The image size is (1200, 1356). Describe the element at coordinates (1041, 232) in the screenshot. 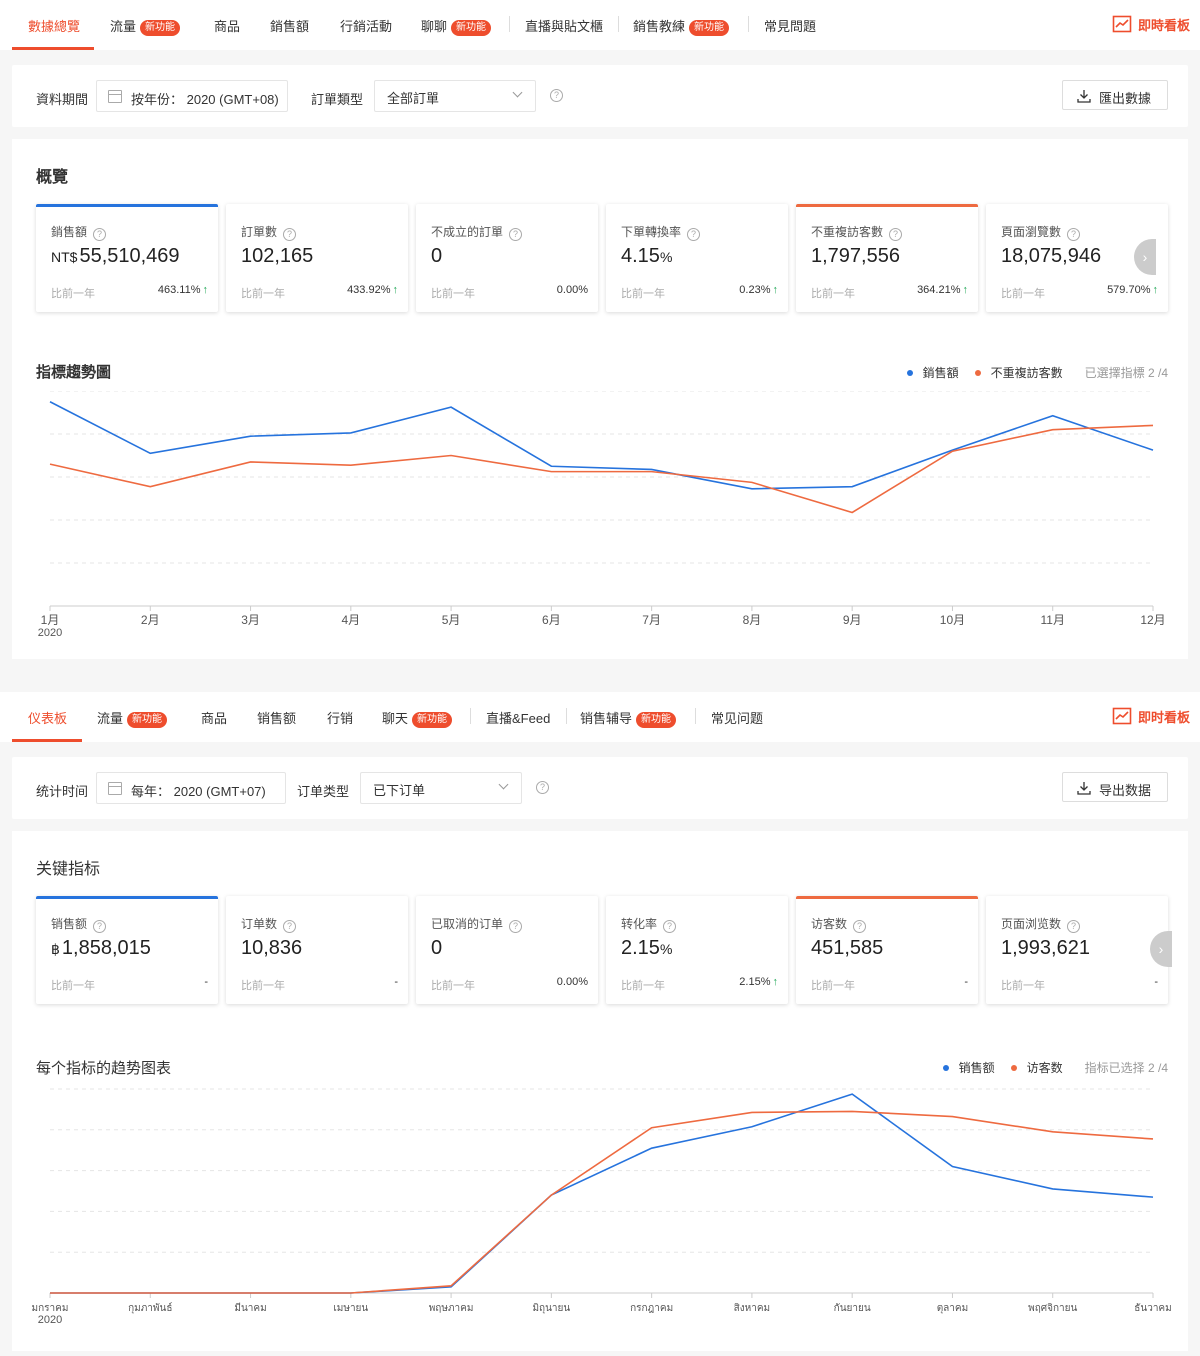

I see `metric-label: 頁面瀏覽數?` at that location.